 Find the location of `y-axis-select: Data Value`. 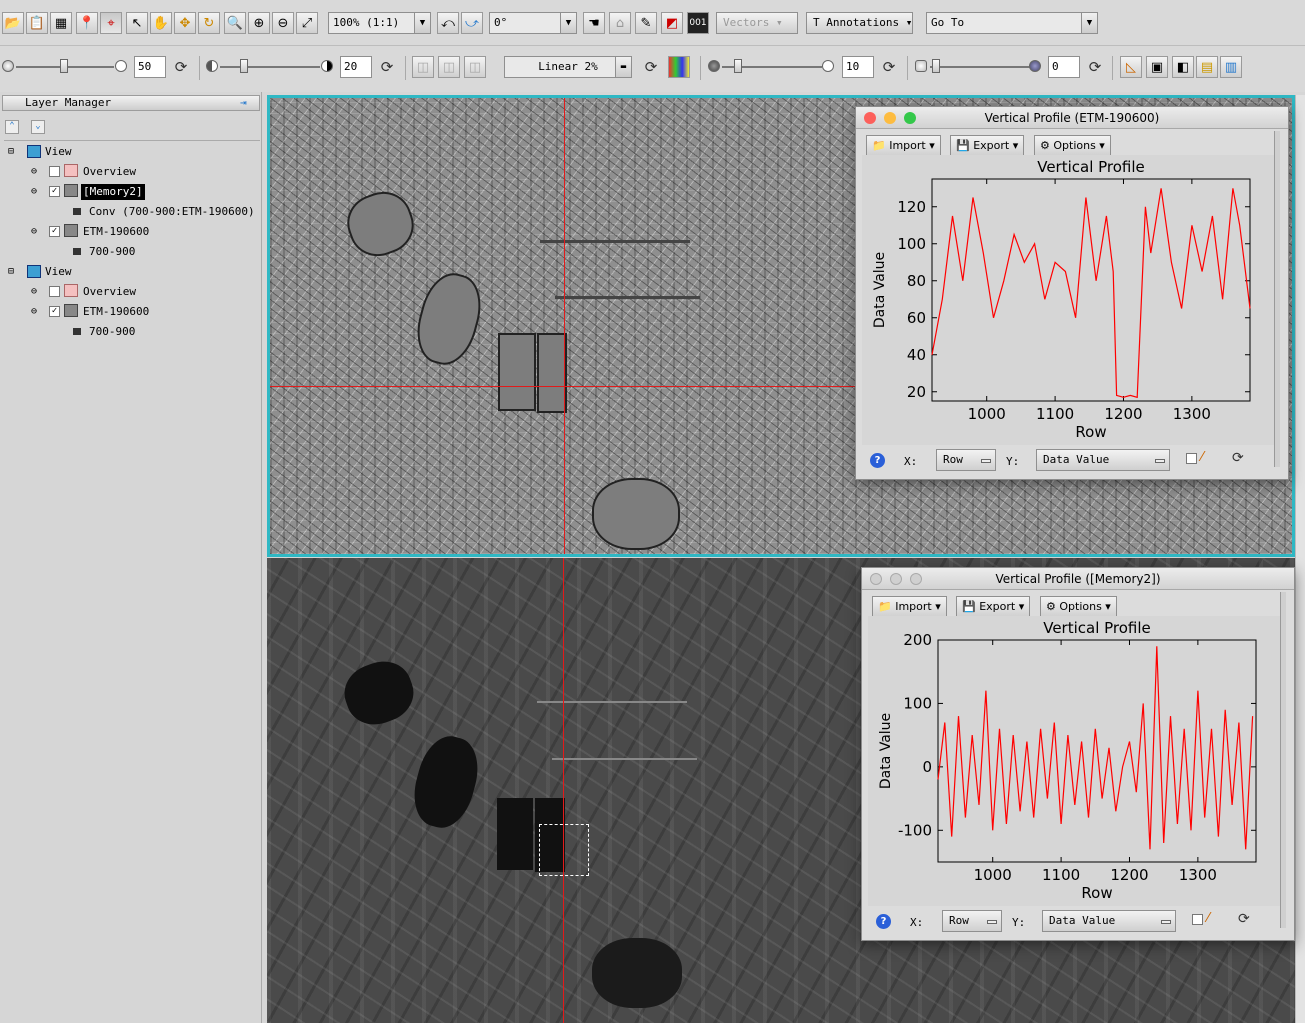

y-axis-select: Data Value is located at coordinates (1109, 921).